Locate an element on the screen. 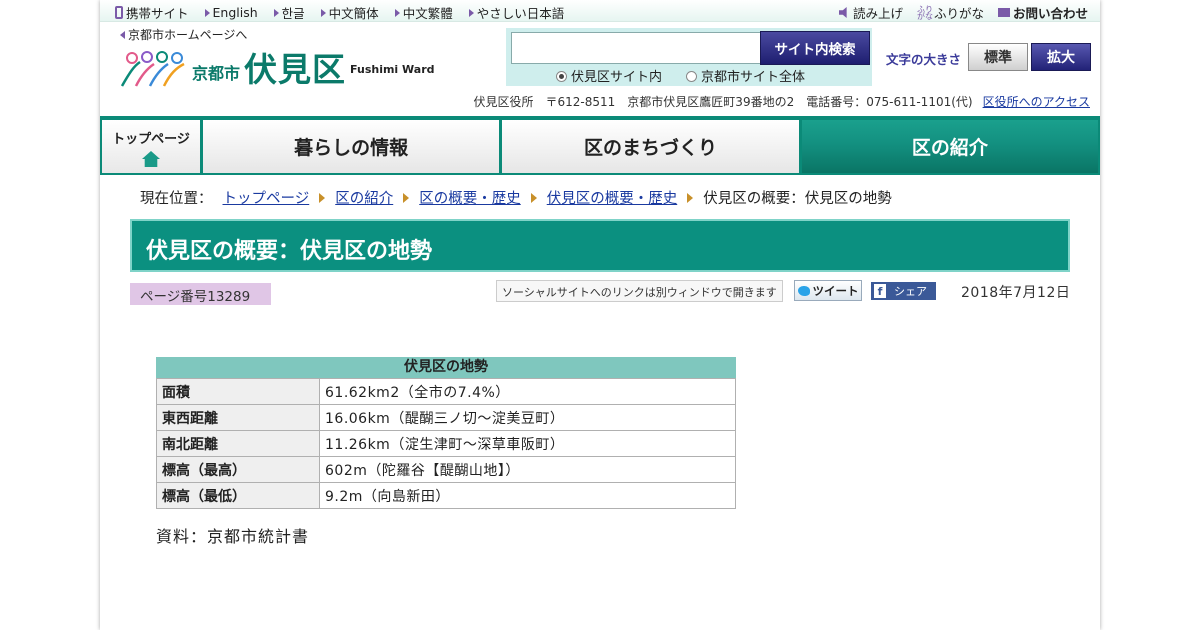  row-header: 東西距離 is located at coordinates (238, 417).